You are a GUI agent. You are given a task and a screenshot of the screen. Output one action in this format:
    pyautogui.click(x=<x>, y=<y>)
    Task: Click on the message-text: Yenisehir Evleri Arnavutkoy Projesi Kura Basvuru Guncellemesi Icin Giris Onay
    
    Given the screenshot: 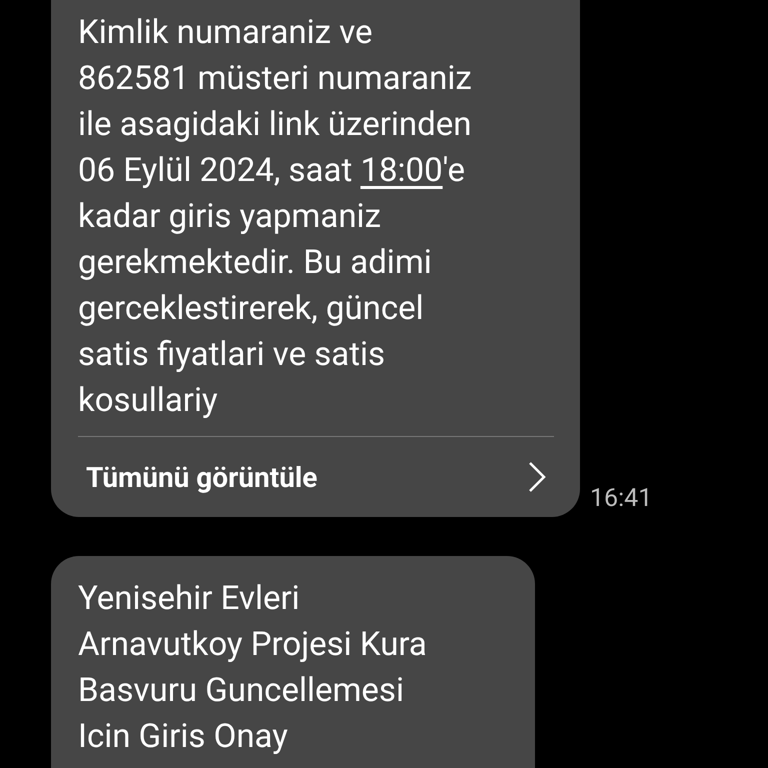 What is the action you would take?
    pyautogui.click(x=253, y=668)
    